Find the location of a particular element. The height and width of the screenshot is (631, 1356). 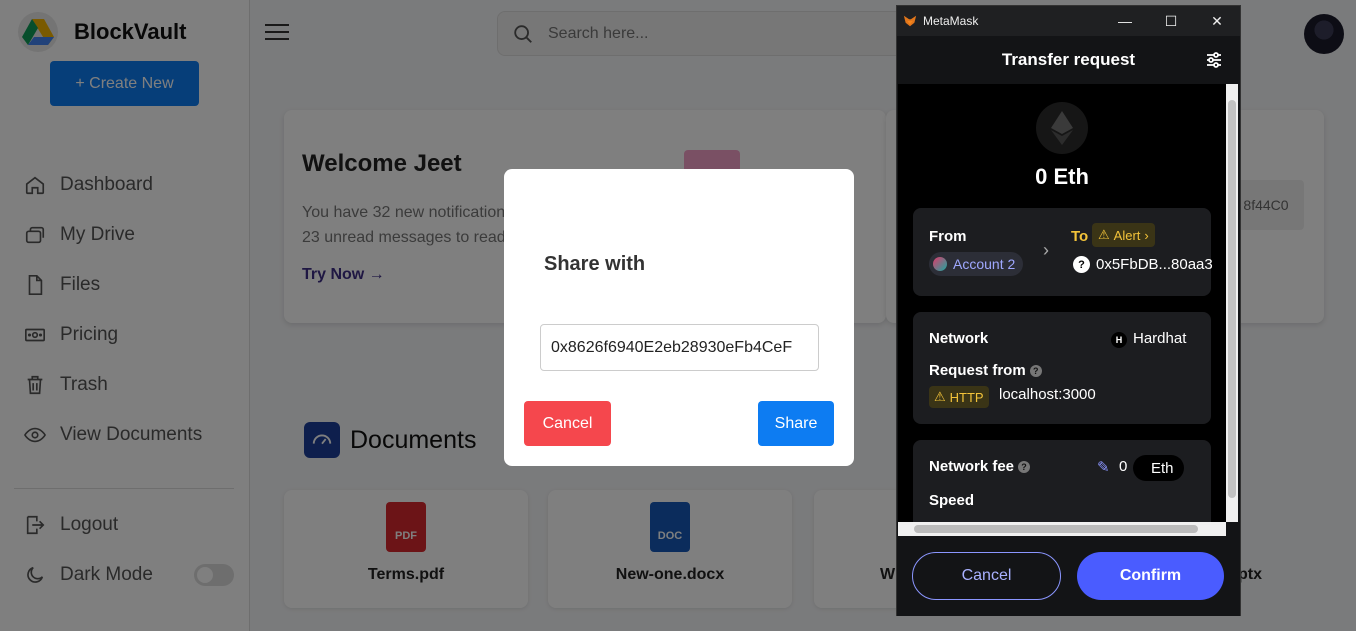

from-account-pill: Account 2 is located at coordinates (976, 264).